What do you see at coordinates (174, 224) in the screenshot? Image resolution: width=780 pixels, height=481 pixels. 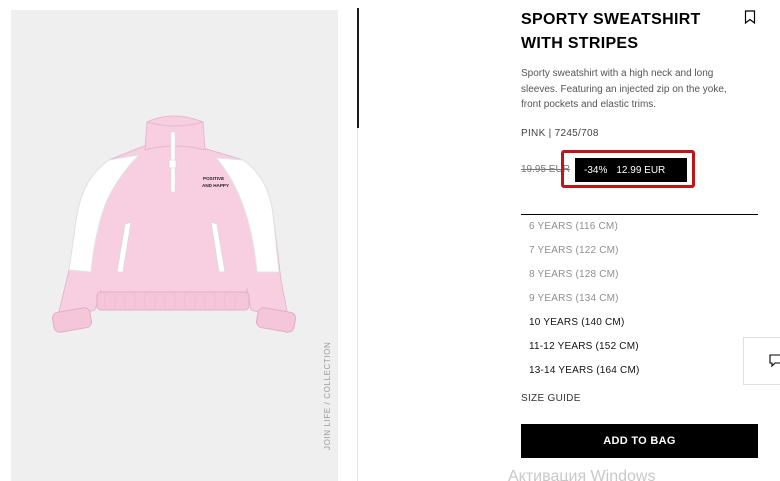 I see `sweatshirt-illustration: POSITIVE AND HAPPY` at bounding box center [174, 224].